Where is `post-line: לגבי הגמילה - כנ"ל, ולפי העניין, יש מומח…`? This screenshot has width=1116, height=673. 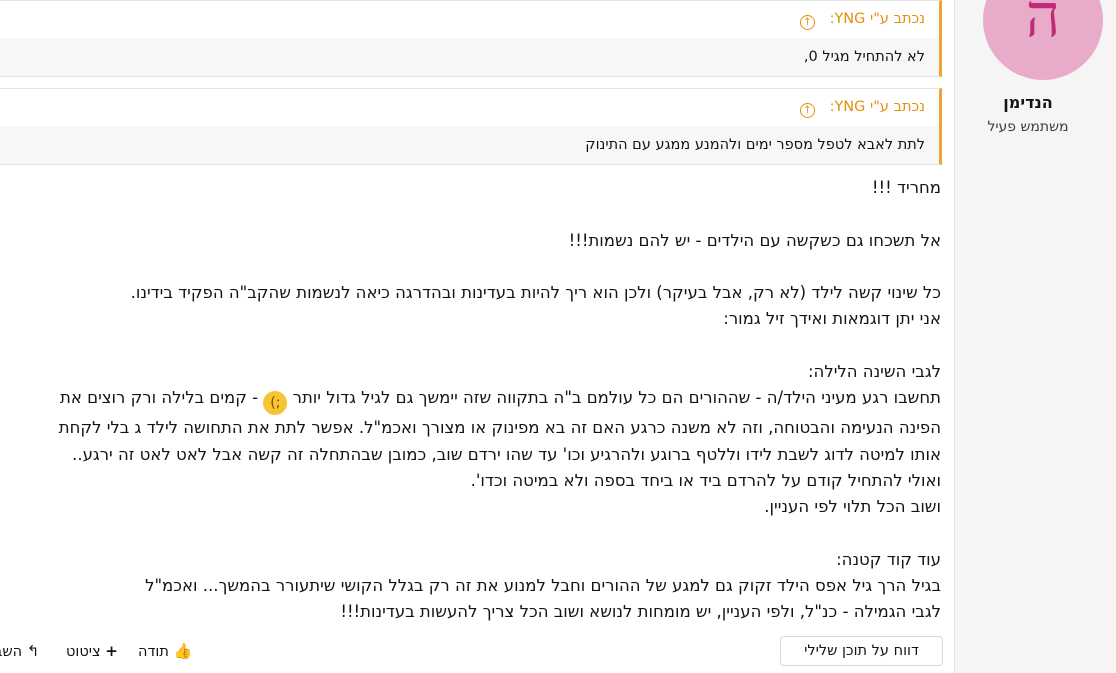
post-line: לגבי הגמילה - כנ"ל, ולפי העניין, יש מומח… is located at coordinates (640, 612).